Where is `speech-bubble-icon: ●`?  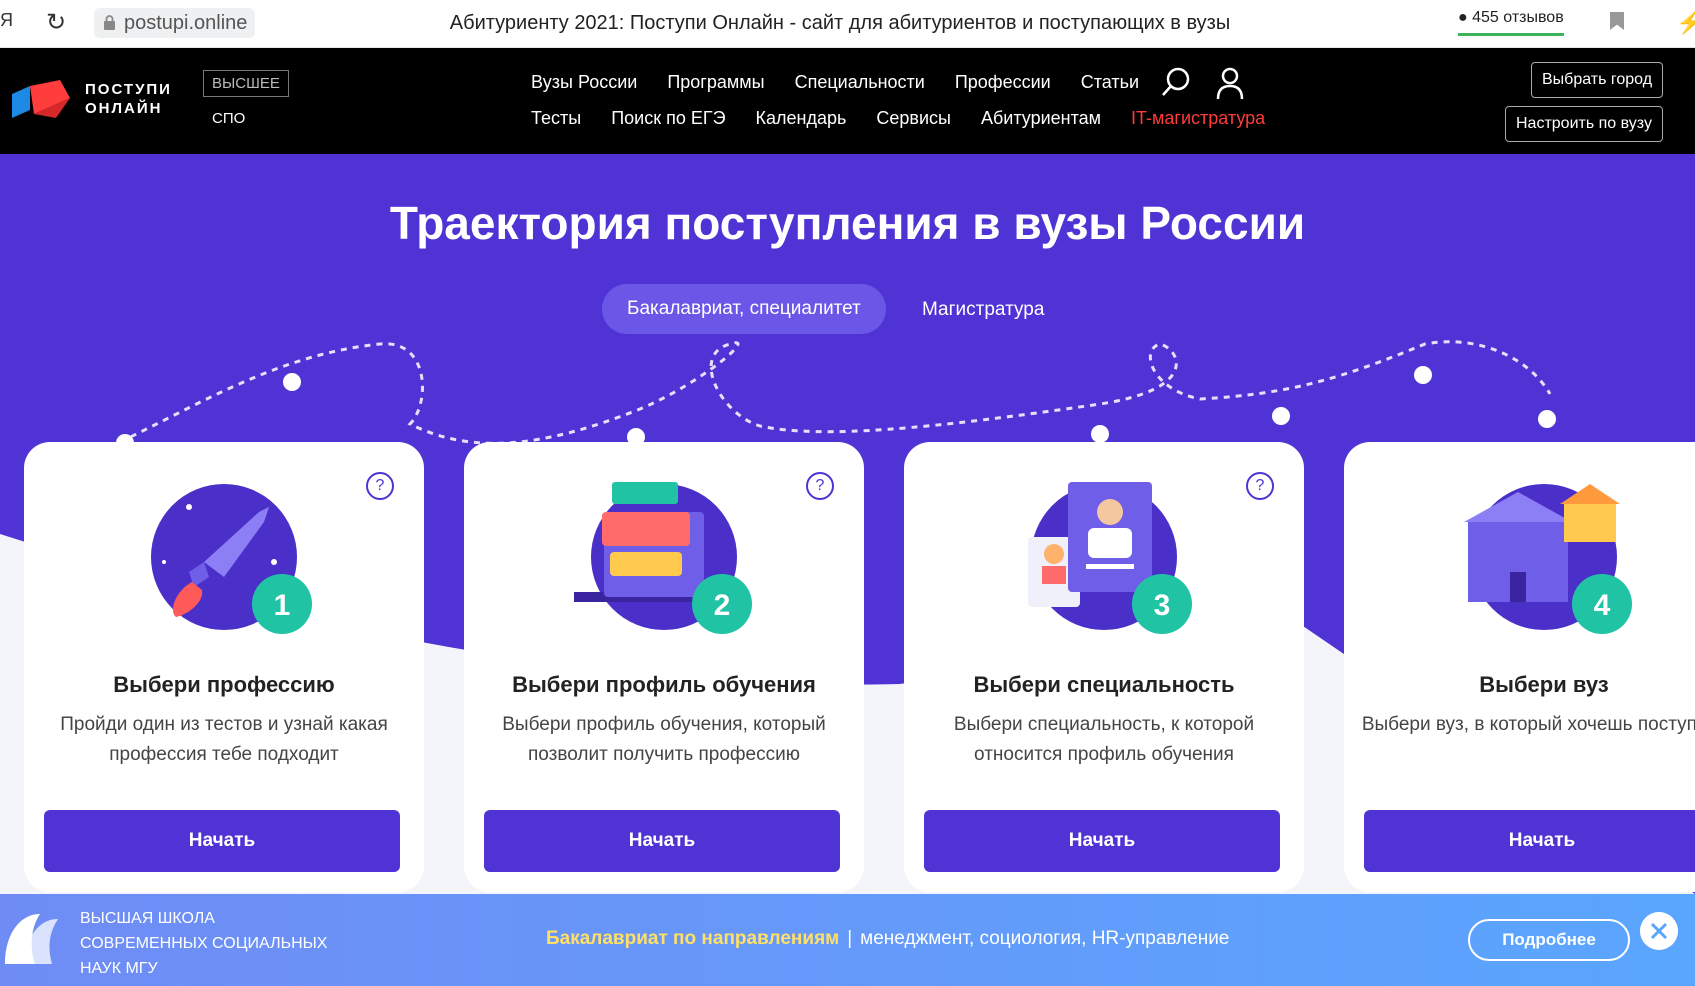 speech-bubble-icon: ● is located at coordinates (1463, 17).